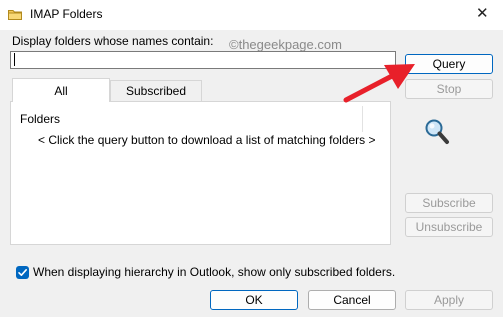  I want to click on cancel-button: Cancel, so click(352, 300).